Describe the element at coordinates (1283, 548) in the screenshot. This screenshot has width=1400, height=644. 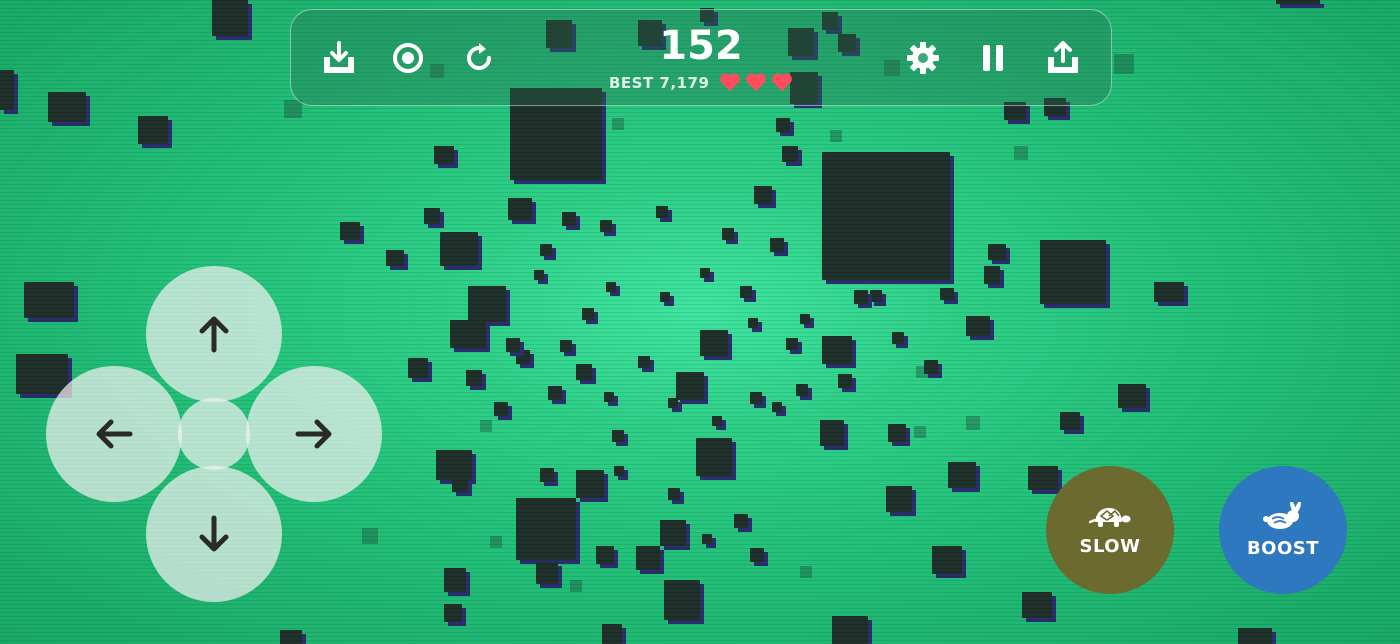
I see `boost-label: BOOST` at that location.